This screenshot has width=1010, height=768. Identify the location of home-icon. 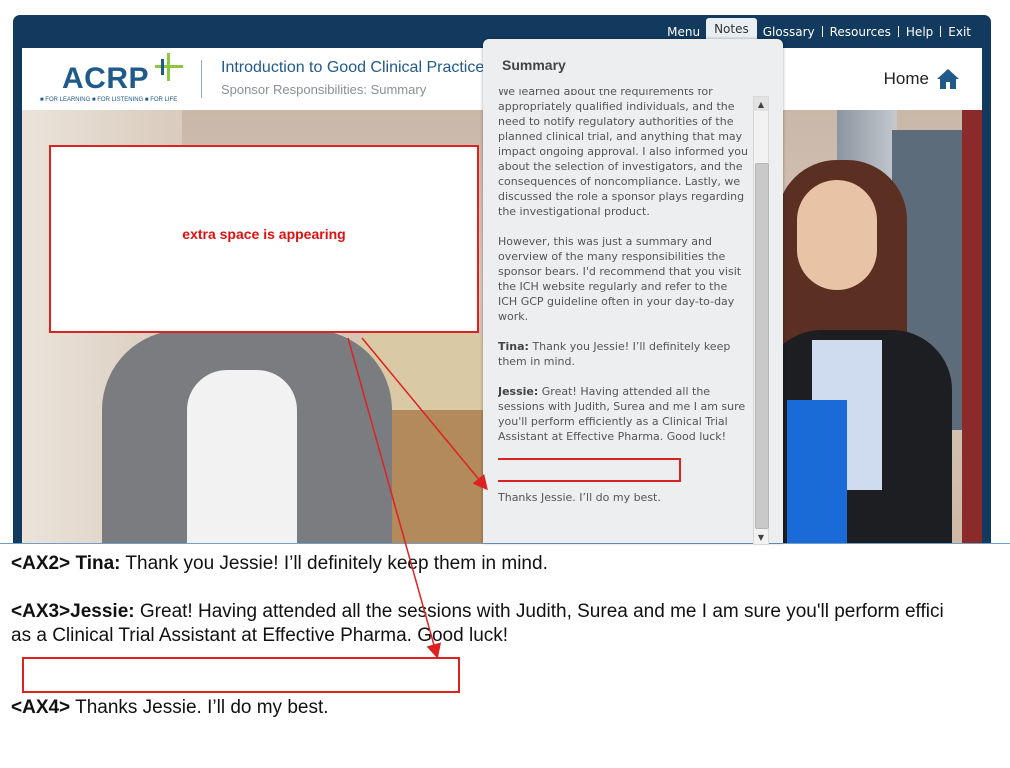
(948, 79).